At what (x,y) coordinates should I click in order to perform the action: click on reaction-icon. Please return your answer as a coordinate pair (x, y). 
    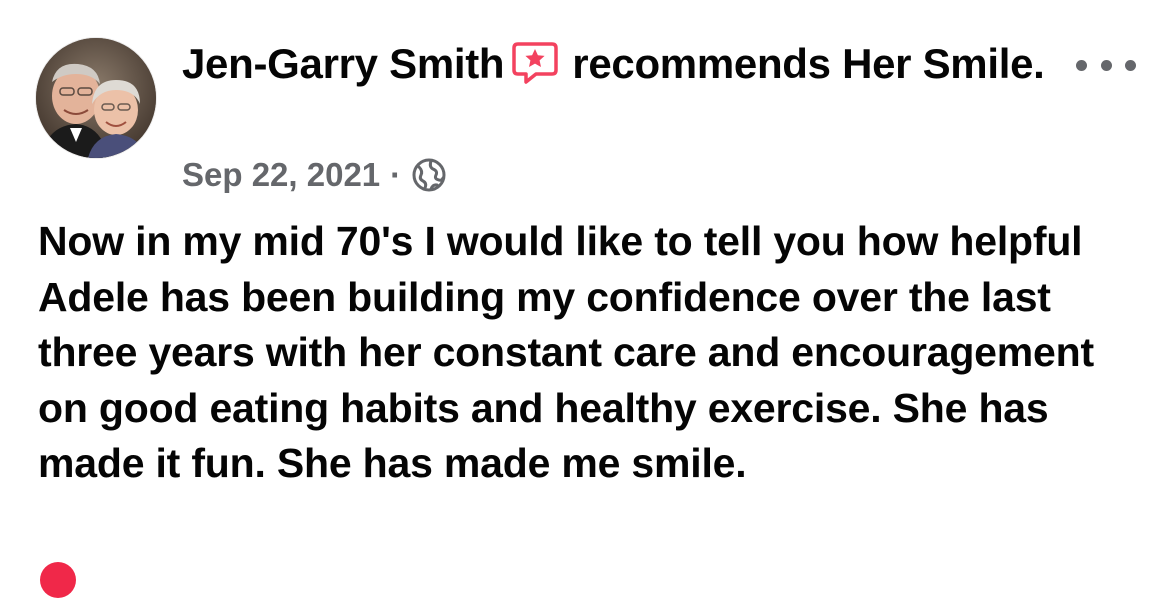
    Looking at the image, I should click on (58, 580).